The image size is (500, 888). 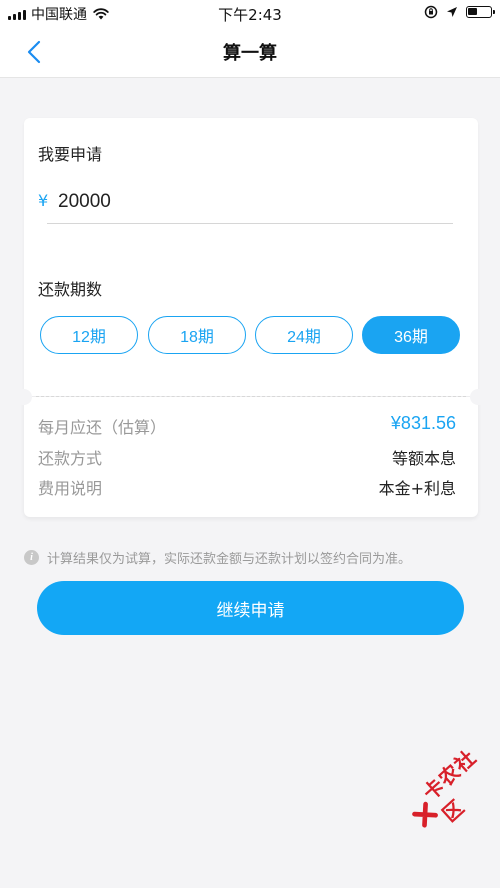 I want to click on rotation-lock-icon, so click(x=431, y=12).